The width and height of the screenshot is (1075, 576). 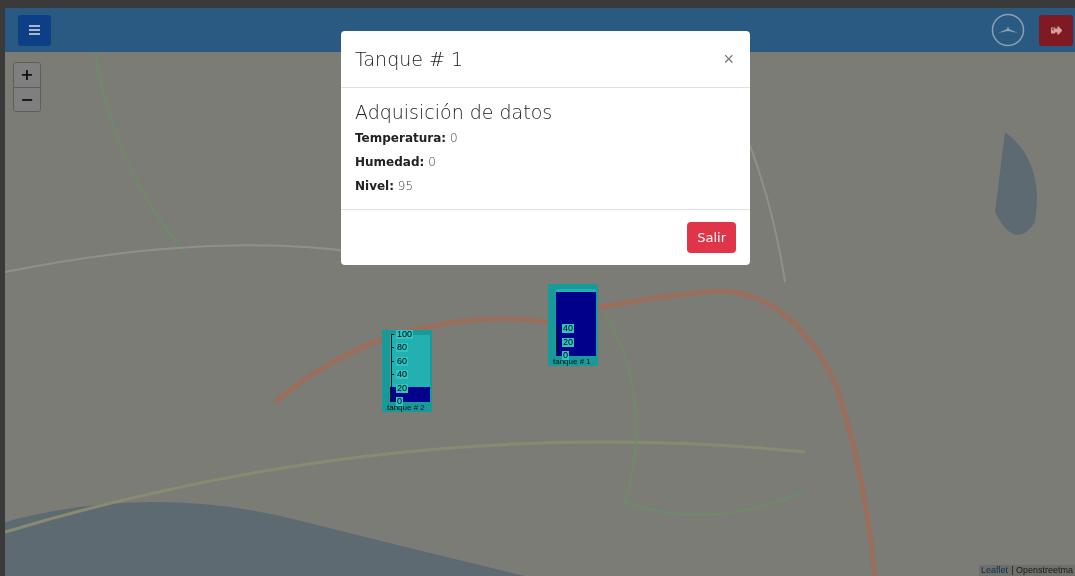 I want to click on data-field: Nivel: 95, so click(x=545, y=186).